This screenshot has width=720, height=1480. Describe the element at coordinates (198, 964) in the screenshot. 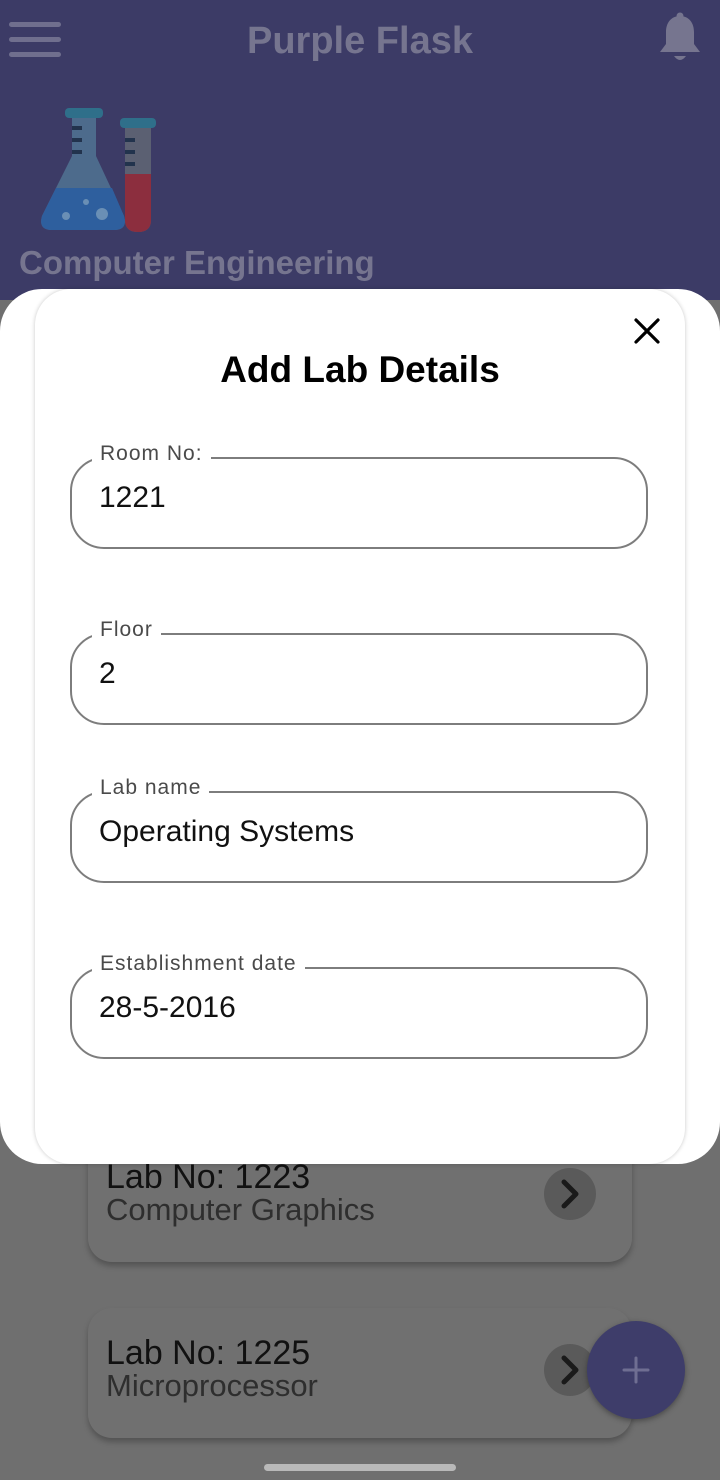

I see `field-label: Establishment date` at that location.